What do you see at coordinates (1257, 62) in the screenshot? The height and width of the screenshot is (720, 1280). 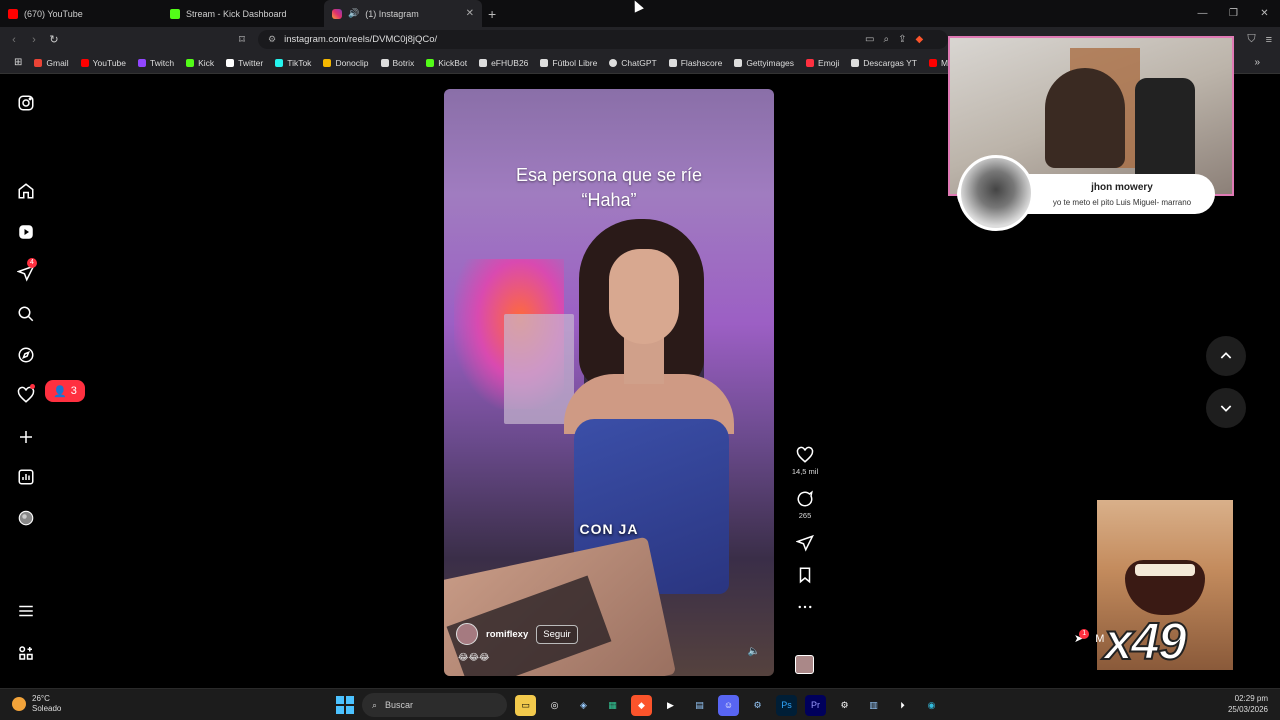 I see `more-bookmarks-icon: »` at bounding box center [1257, 62].